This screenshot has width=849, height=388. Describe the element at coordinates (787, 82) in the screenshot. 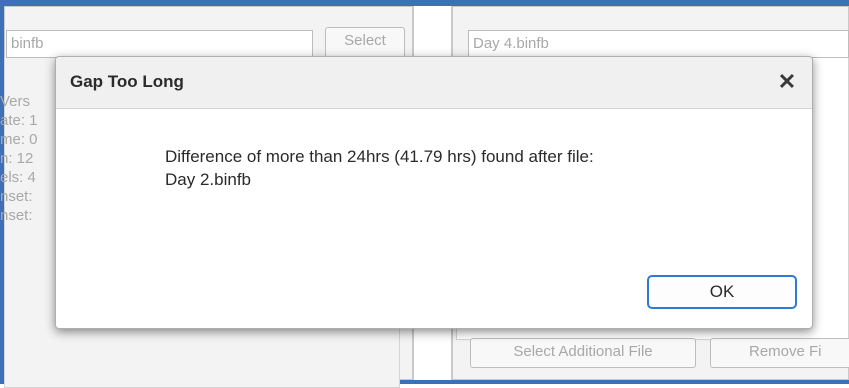

I see `close-icon: ✕` at that location.